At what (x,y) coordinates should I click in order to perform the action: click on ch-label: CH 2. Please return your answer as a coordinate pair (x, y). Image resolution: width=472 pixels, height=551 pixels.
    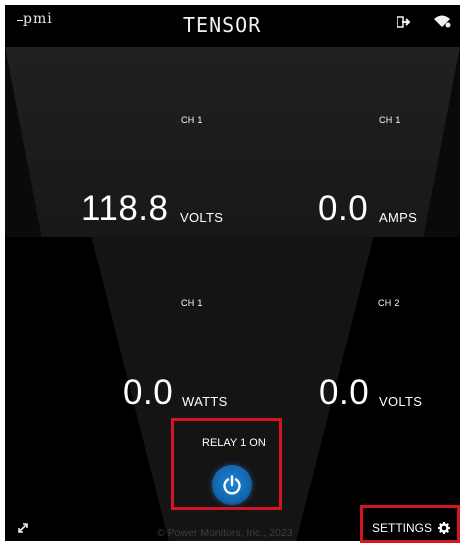
    Looking at the image, I should click on (389, 303).